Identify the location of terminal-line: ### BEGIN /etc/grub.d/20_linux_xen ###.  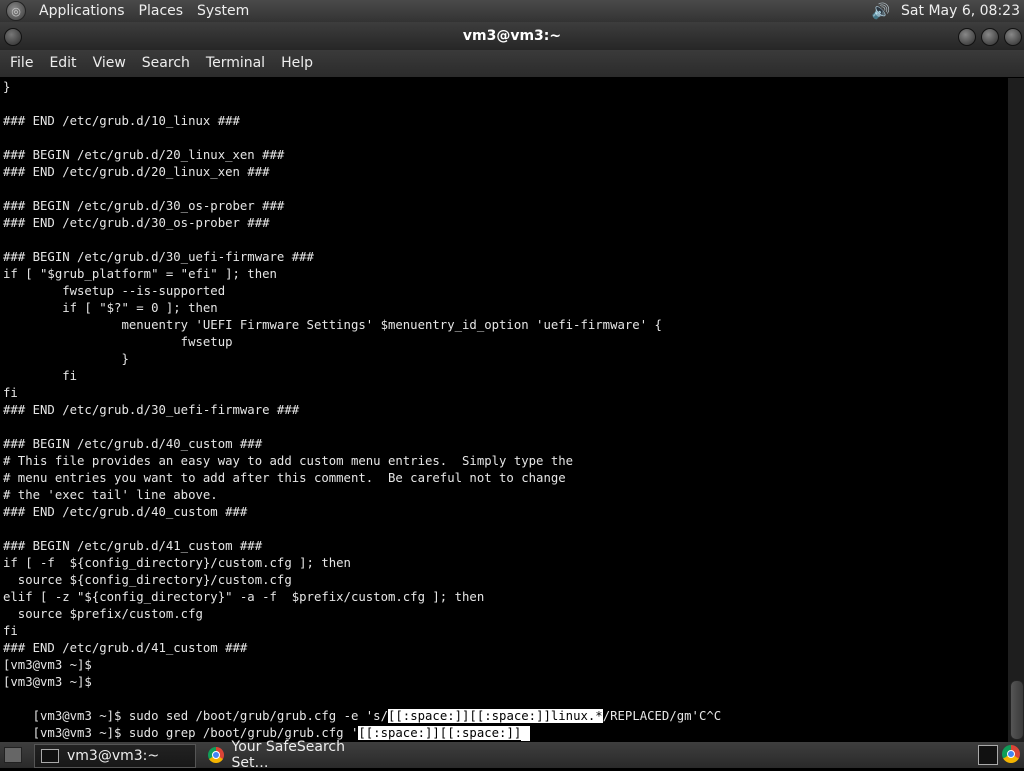
(144, 155).